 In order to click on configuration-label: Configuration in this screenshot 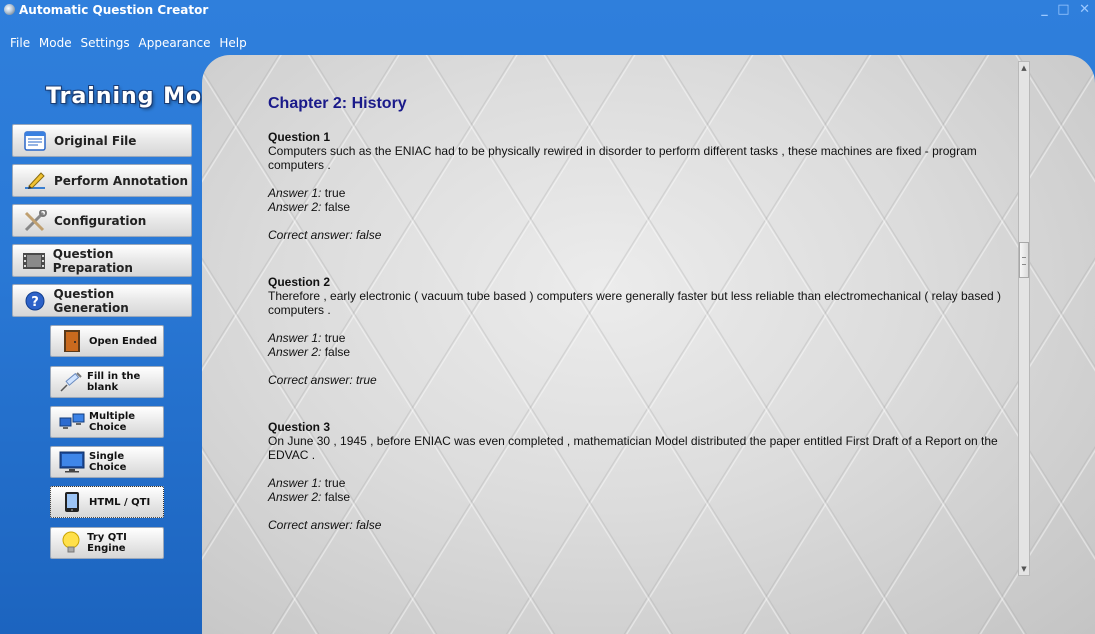, I will do `click(100, 220)`.